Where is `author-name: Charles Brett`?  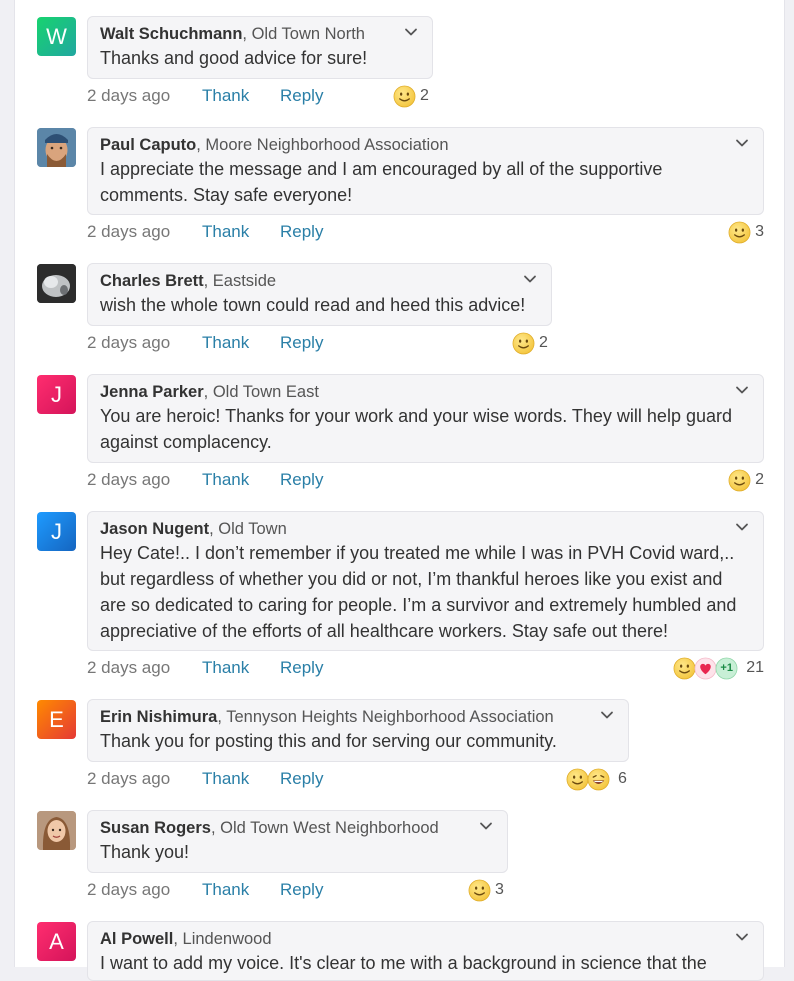
author-name: Charles Brett is located at coordinates (152, 281).